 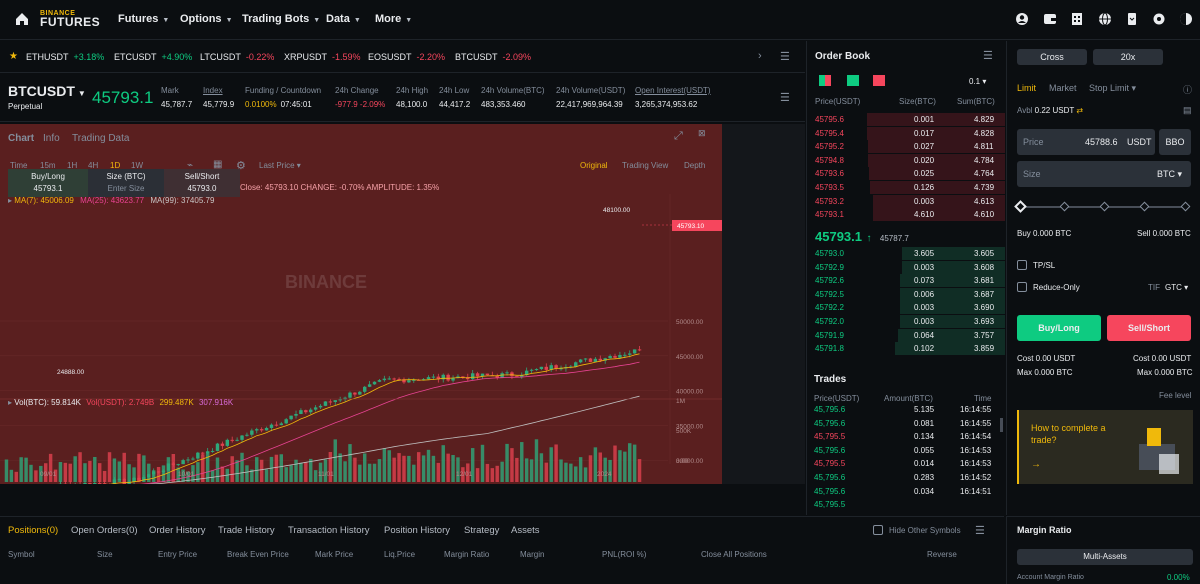 What do you see at coordinates (1105, 19) in the screenshot?
I see `globe-icon` at bounding box center [1105, 19].